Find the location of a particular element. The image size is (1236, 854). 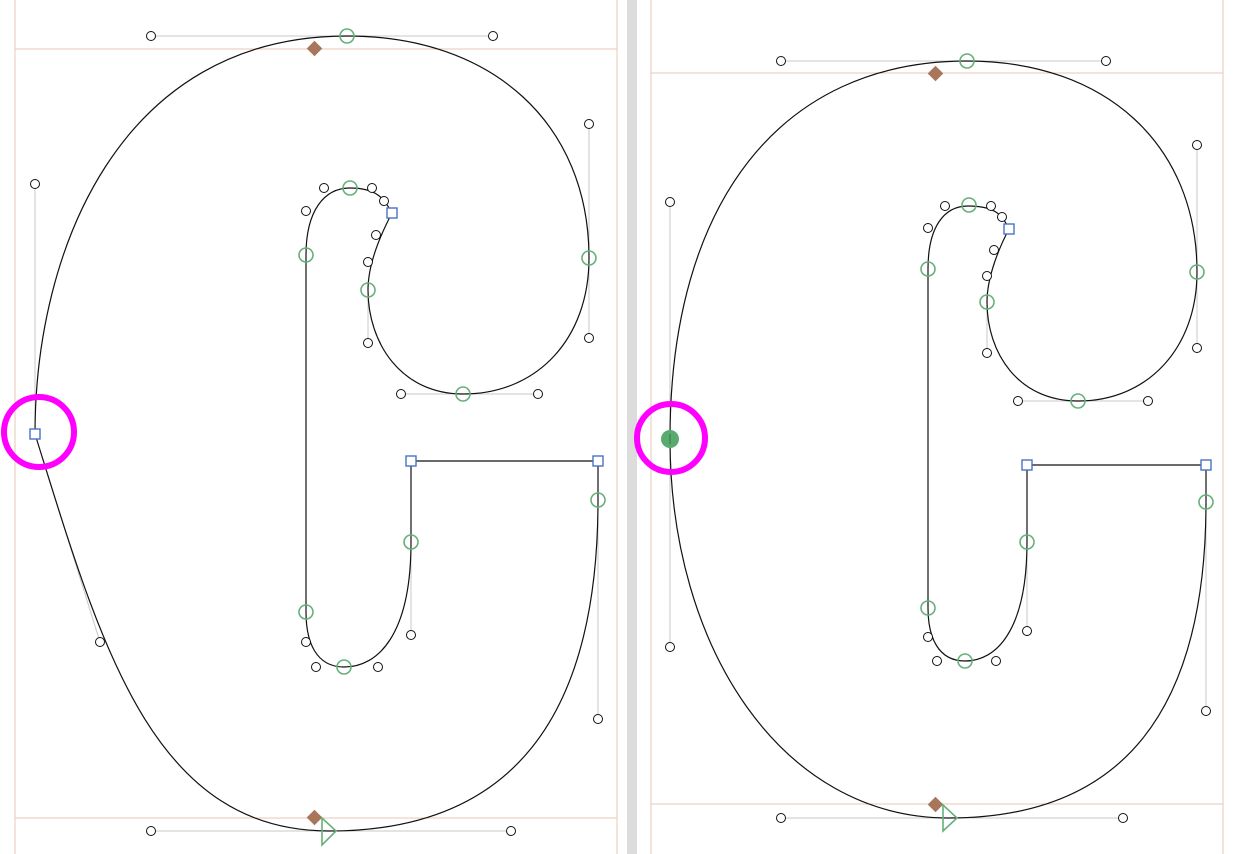

panel-divider is located at coordinates (632, 427).